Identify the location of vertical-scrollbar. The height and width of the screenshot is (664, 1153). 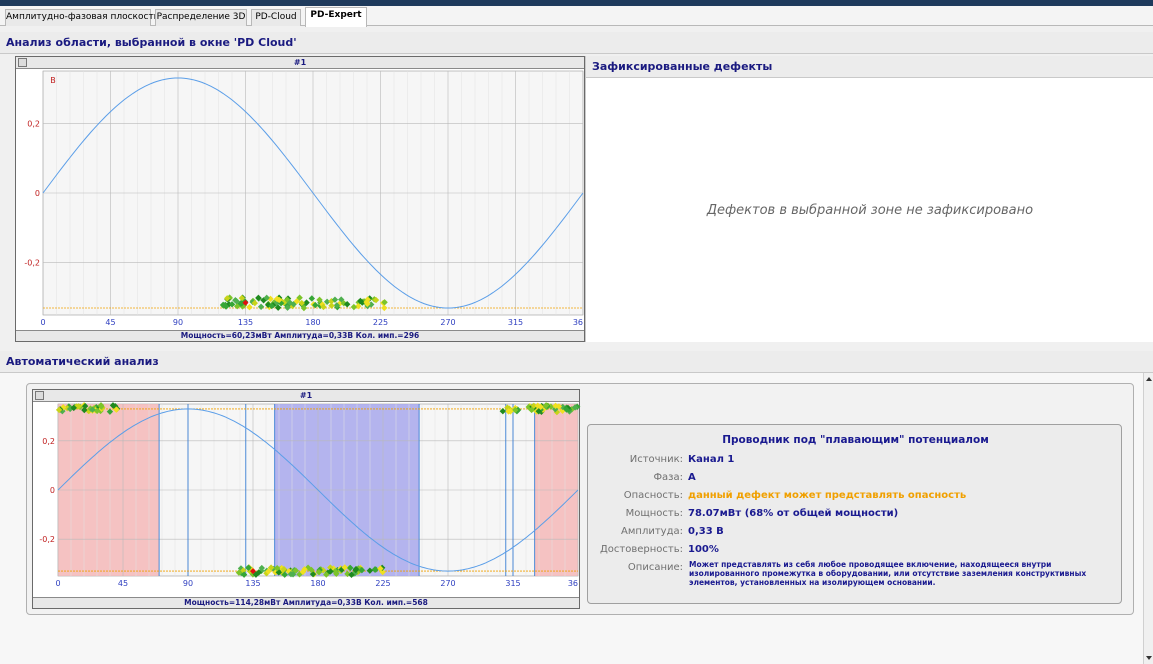
(1148, 518).